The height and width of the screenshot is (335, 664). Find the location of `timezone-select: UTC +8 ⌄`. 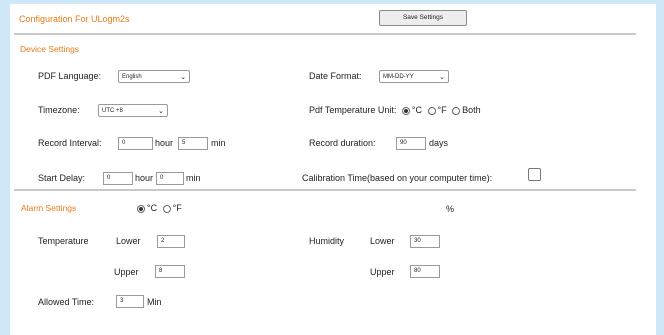

timezone-select: UTC +8 ⌄ is located at coordinates (133, 110).